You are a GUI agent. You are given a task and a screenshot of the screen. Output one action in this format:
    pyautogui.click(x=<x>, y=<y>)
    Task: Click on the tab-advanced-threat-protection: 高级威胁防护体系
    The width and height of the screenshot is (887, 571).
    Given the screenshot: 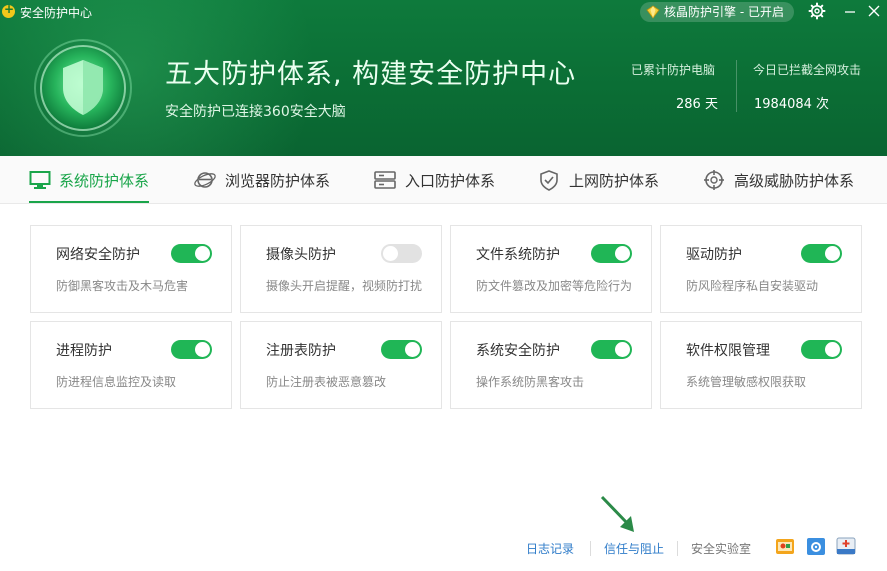 What is the action you would take?
    pyautogui.click(x=778, y=180)
    